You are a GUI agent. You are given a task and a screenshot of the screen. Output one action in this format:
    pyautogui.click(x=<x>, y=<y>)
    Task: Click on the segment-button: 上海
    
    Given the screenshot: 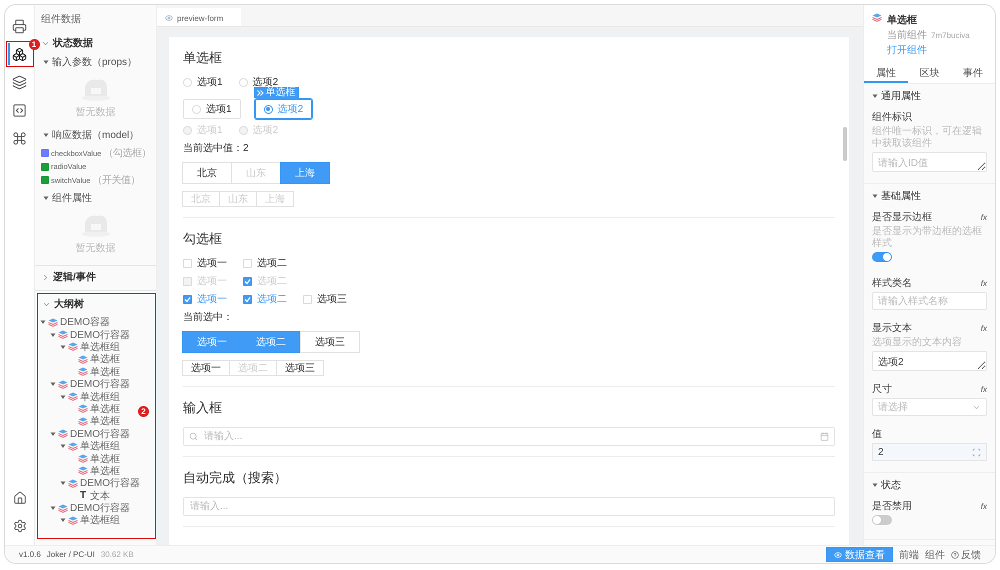 What is the action you would take?
    pyautogui.click(x=305, y=173)
    